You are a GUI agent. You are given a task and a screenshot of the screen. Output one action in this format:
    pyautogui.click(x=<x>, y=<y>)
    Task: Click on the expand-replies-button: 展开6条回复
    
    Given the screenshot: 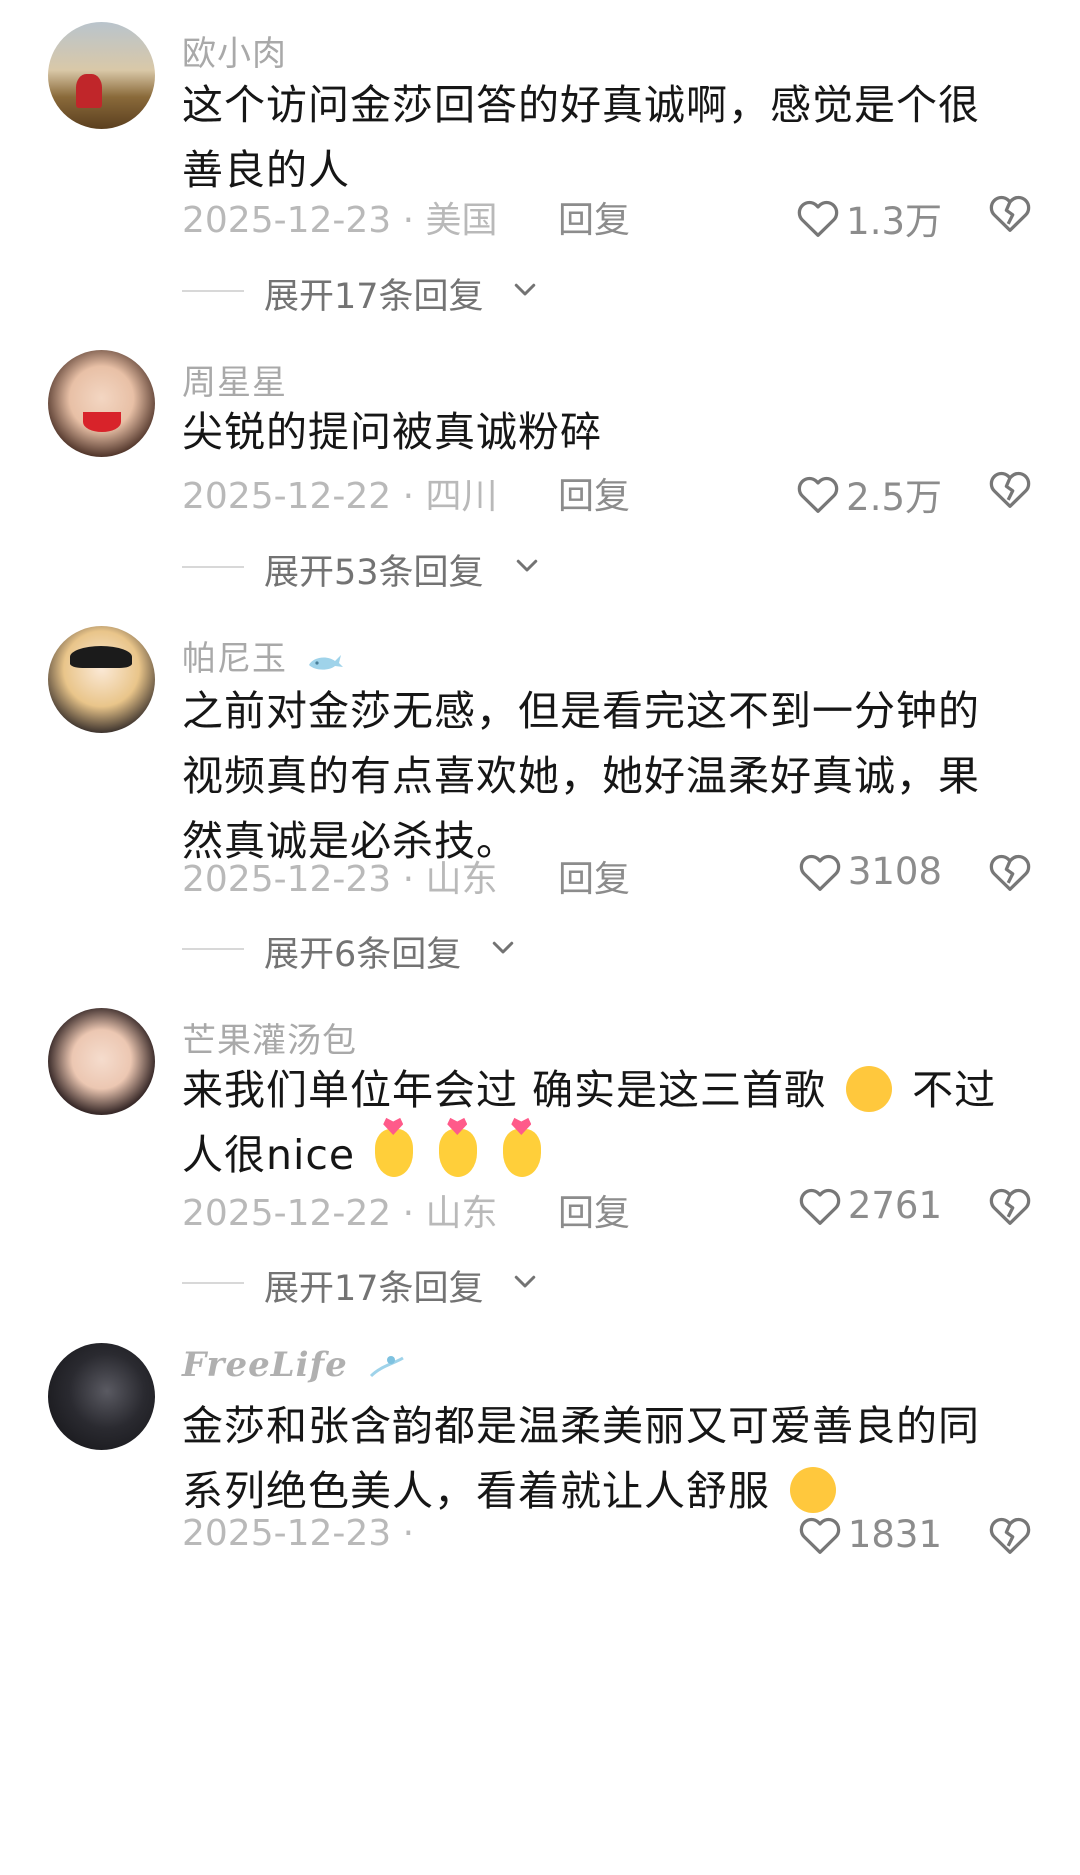 What is the action you would take?
    pyautogui.click(x=352, y=950)
    